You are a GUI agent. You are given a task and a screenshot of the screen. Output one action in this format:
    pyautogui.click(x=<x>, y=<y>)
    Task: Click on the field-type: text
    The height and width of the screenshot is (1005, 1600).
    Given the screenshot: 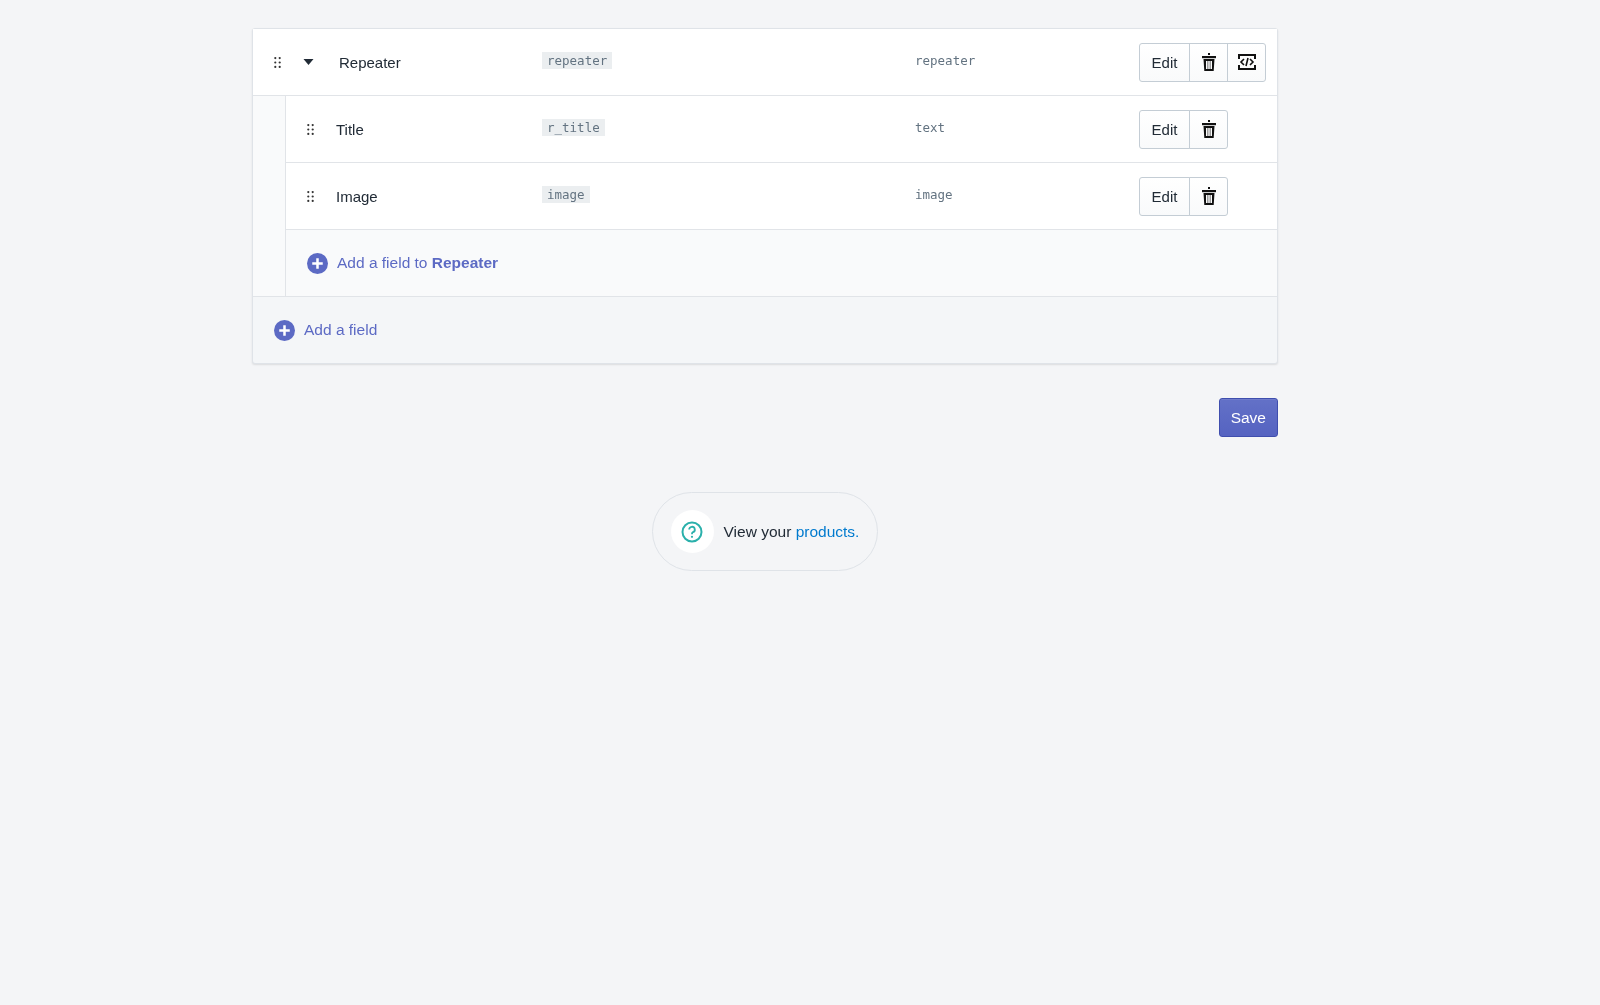 What is the action you would take?
    pyautogui.click(x=930, y=127)
    